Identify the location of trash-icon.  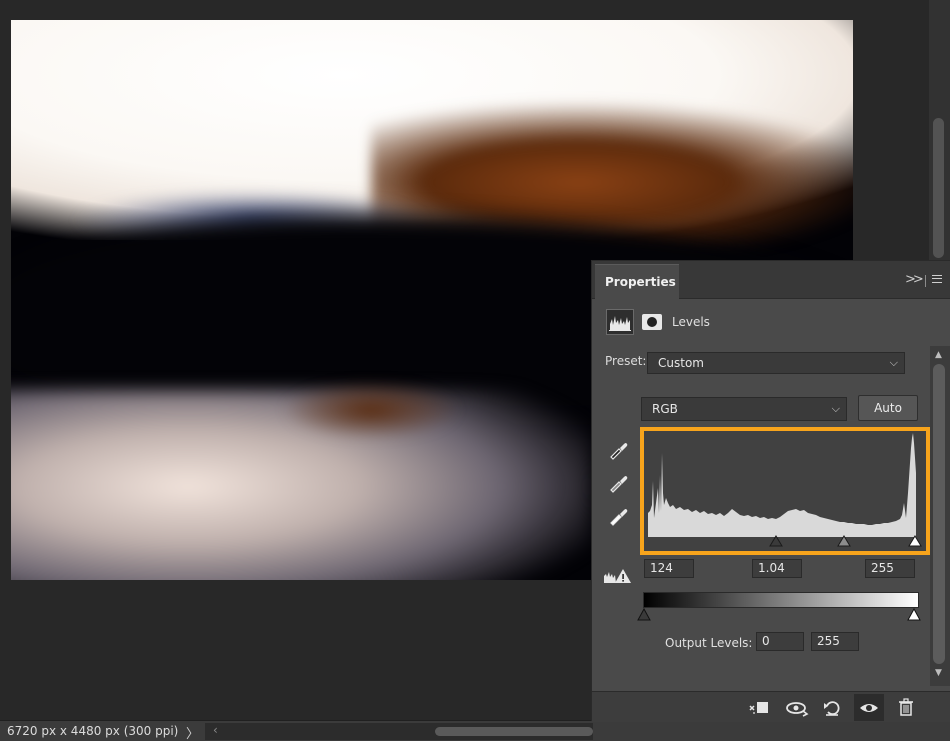
(906, 707).